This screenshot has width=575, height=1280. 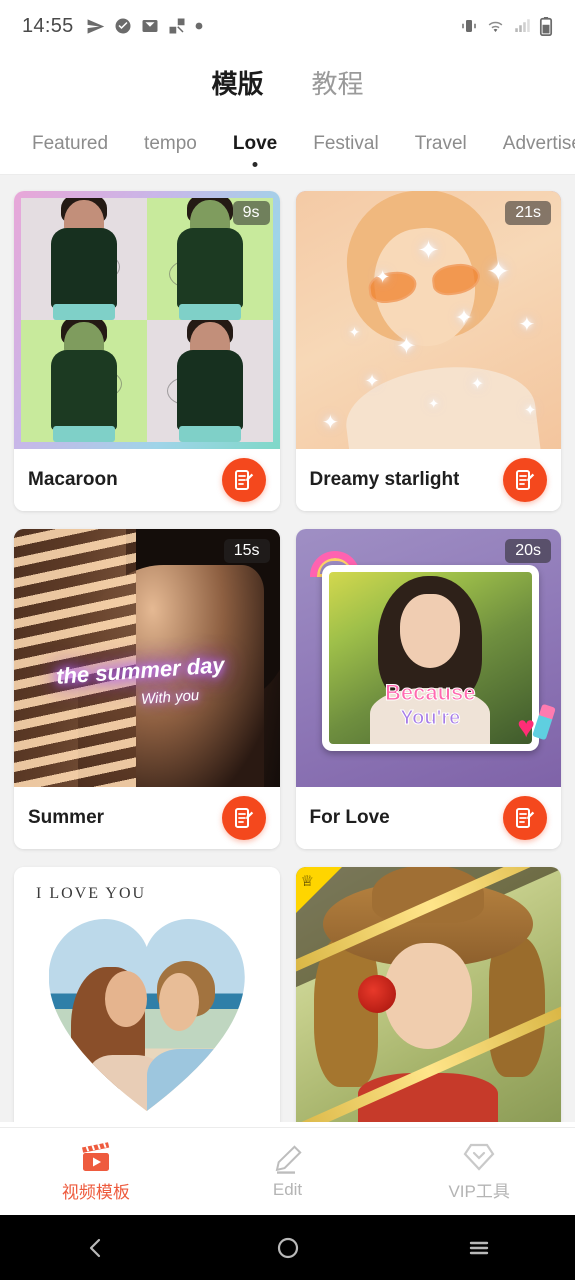 I want to click on status-bar-system-icons, so click(x=506, y=26).